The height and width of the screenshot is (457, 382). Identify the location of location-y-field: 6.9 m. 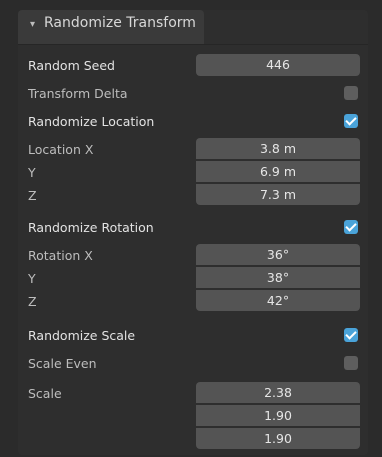
(278, 171).